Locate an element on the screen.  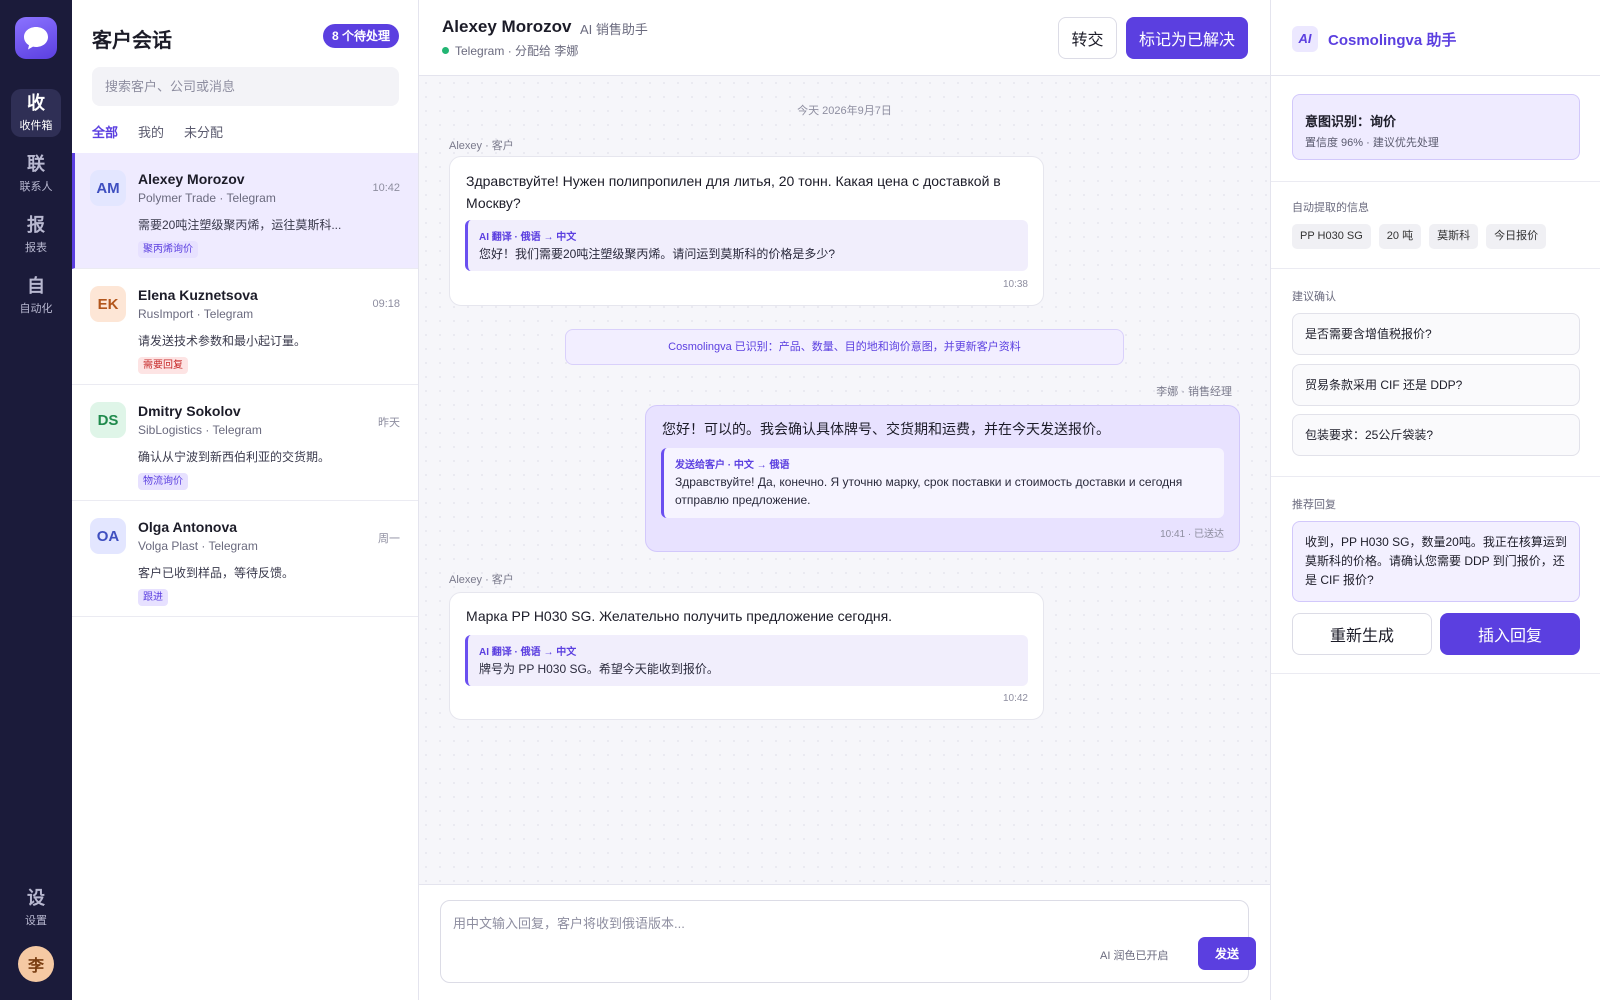
search-input is located at coordinates (245, 86).